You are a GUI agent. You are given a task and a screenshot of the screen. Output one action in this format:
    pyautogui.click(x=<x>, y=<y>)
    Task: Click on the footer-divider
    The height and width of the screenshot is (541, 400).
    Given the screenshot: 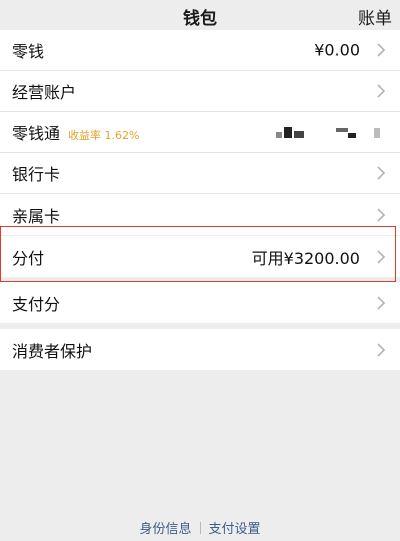 What is the action you would take?
    pyautogui.click(x=200, y=528)
    